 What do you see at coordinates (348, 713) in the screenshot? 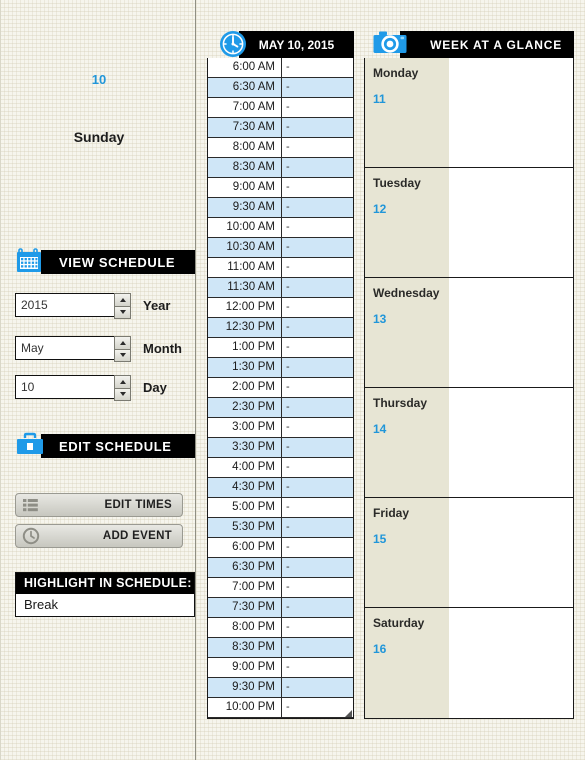
I see `resize-grip` at bounding box center [348, 713].